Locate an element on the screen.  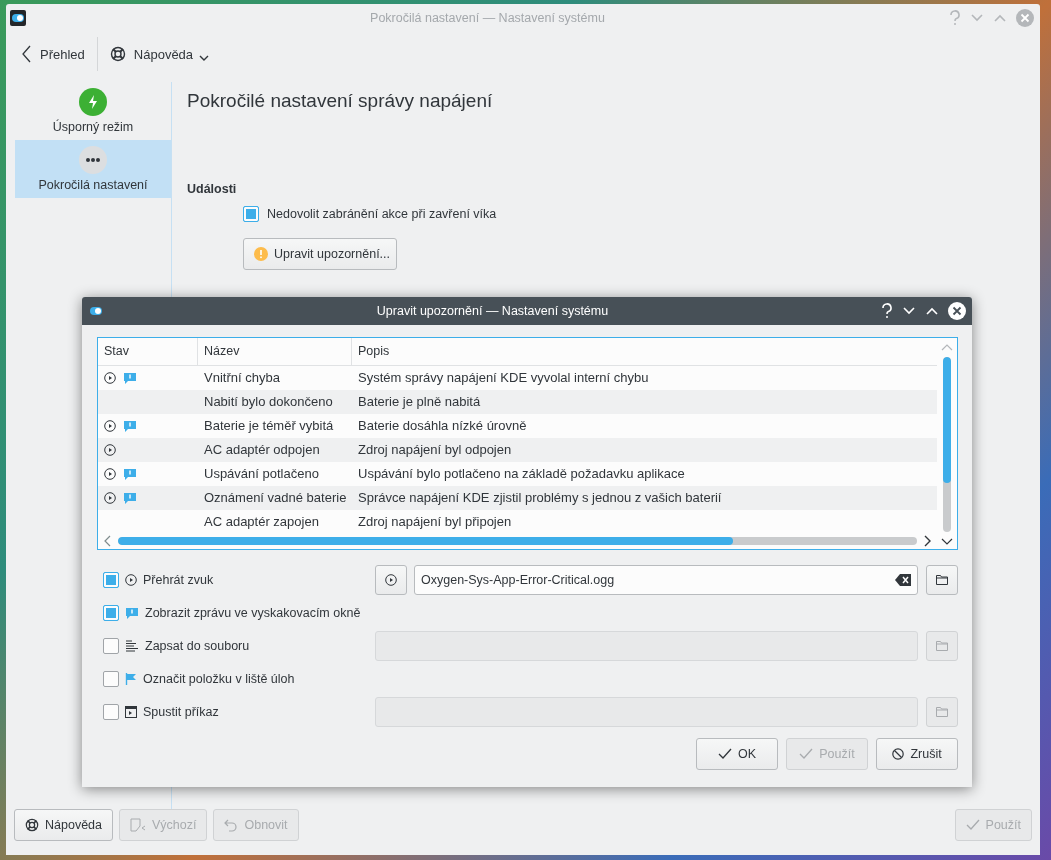
table-cell-text: Systém správy napájení KDE vyvolal interní chybu is located at coordinates (503, 378).